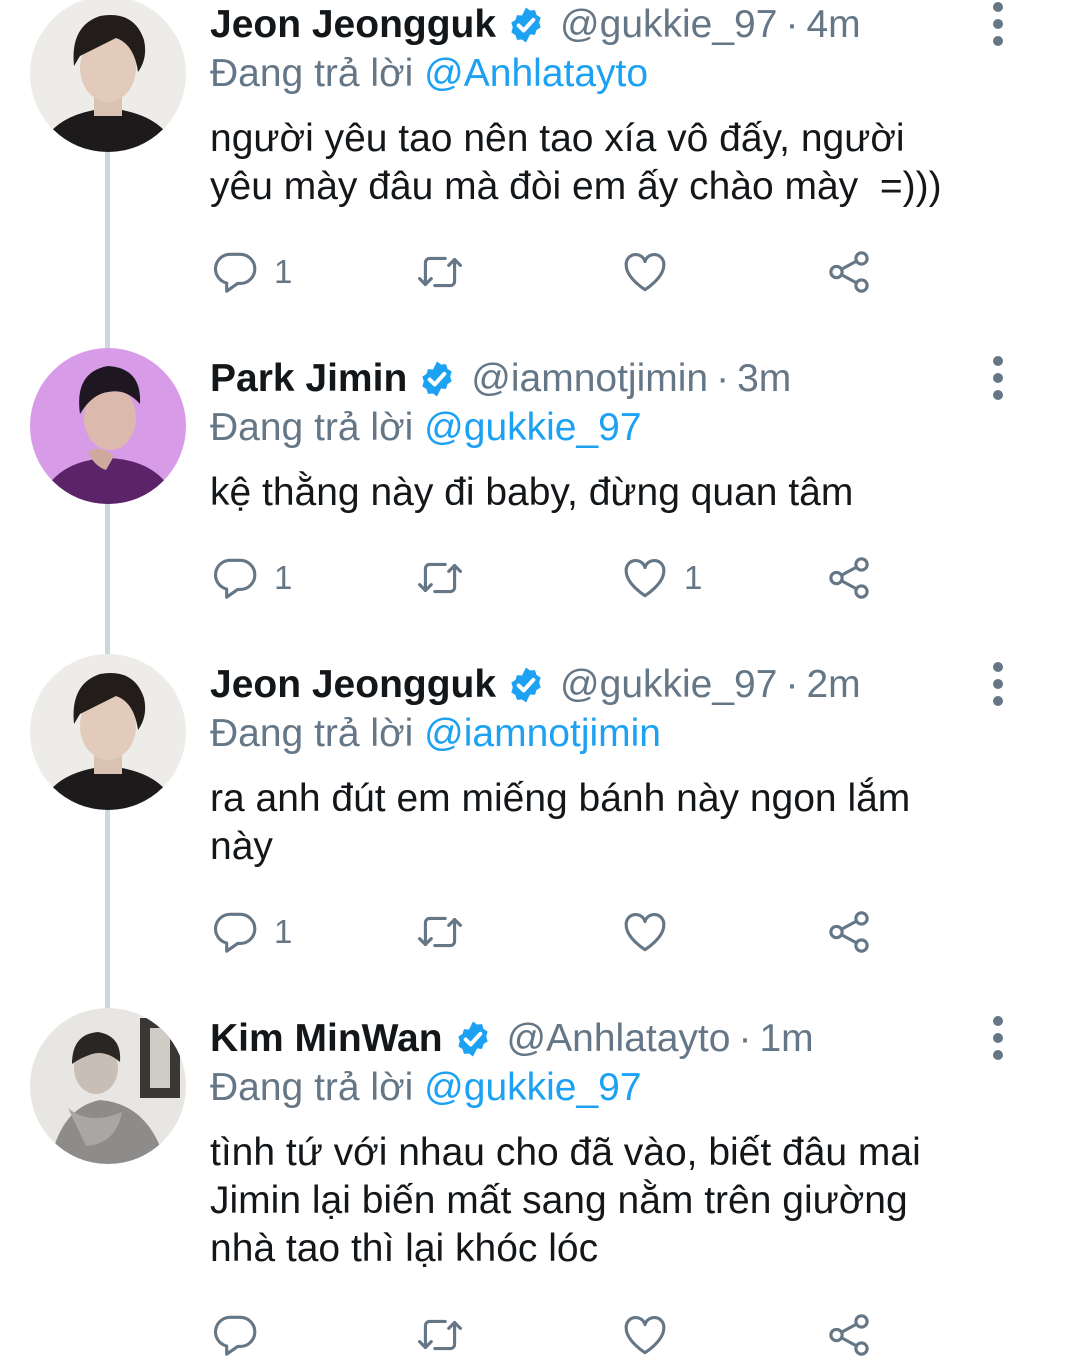 The height and width of the screenshot is (1365, 1080). I want to click on timestamp: 4m, so click(833, 25).